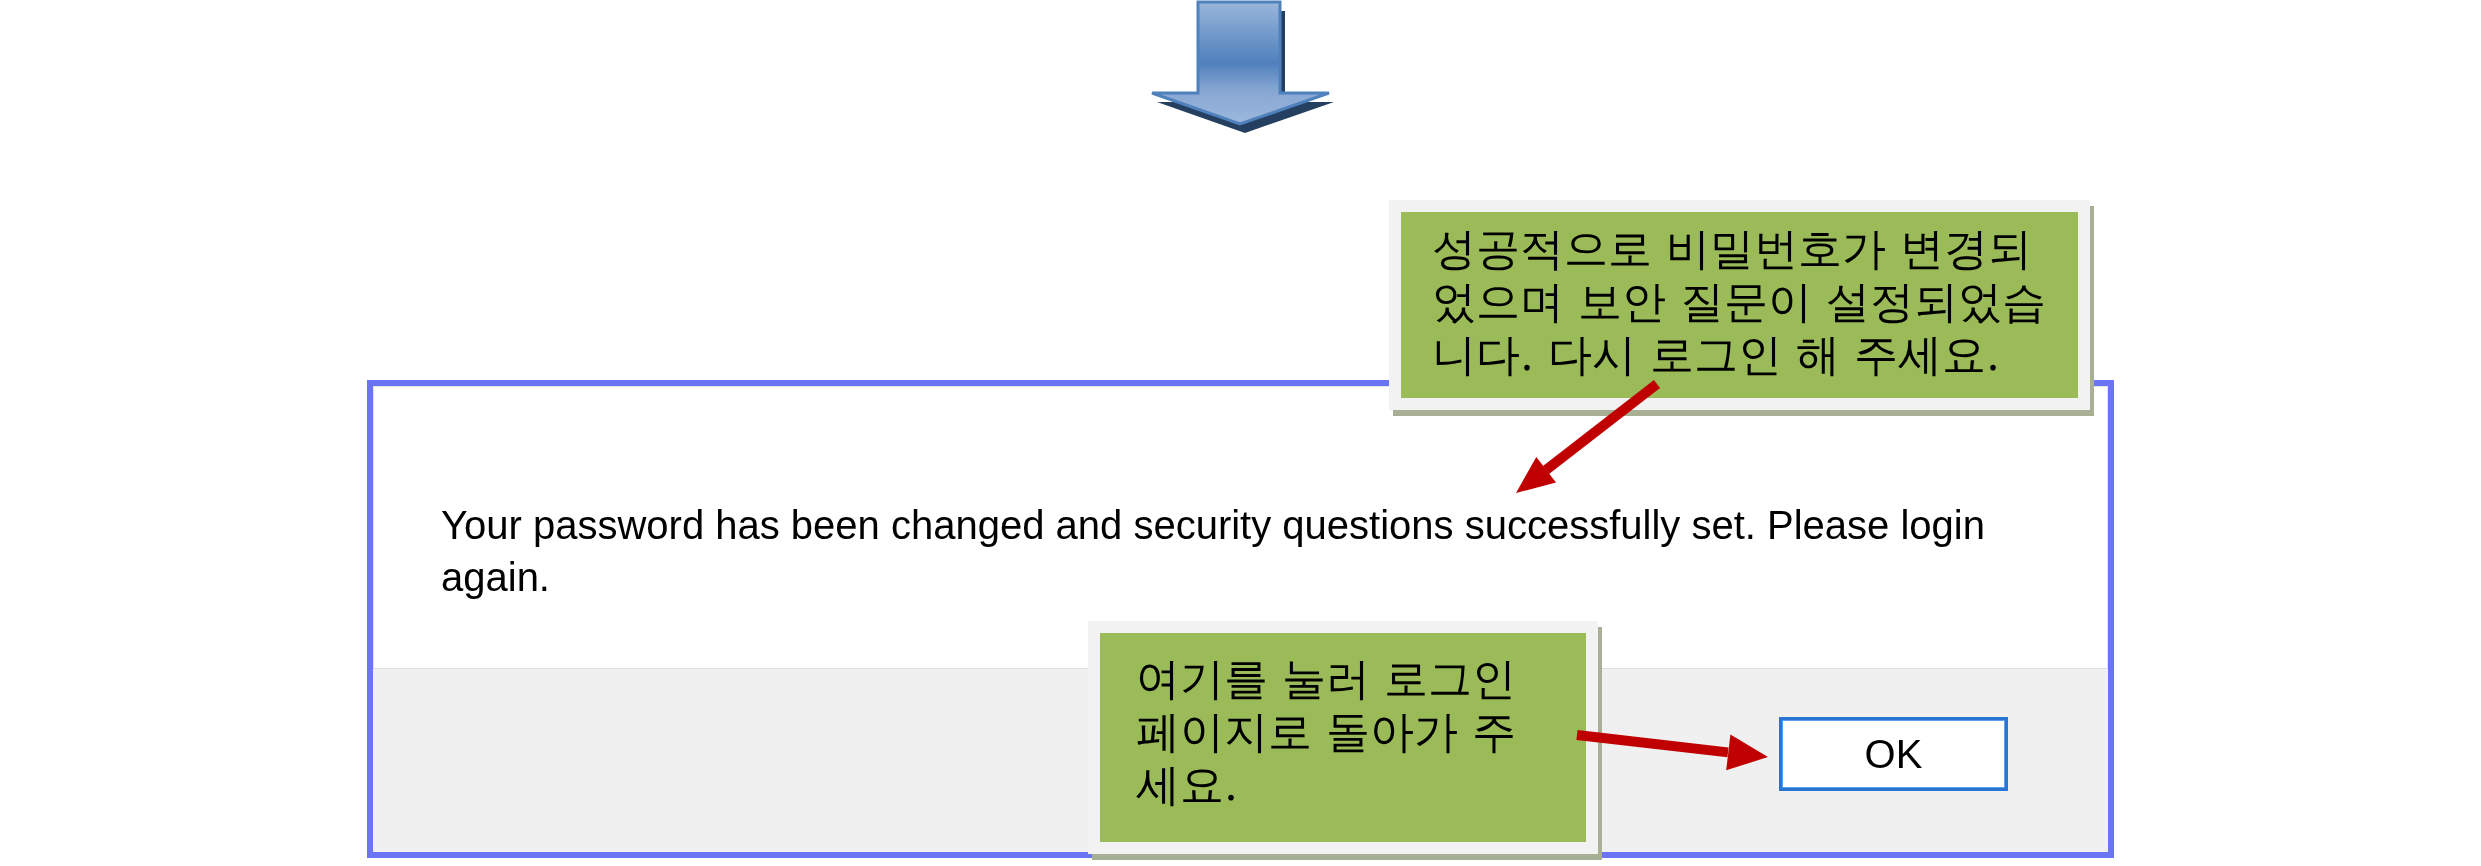 Image resolution: width=2481 pixels, height=866 pixels. What do you see at coordinates (1213, 551) in the screenshot?
I see `dialog-message: Your password has been changed and security questions successfully set. Please login again.` at bounding box center [1213, 551].